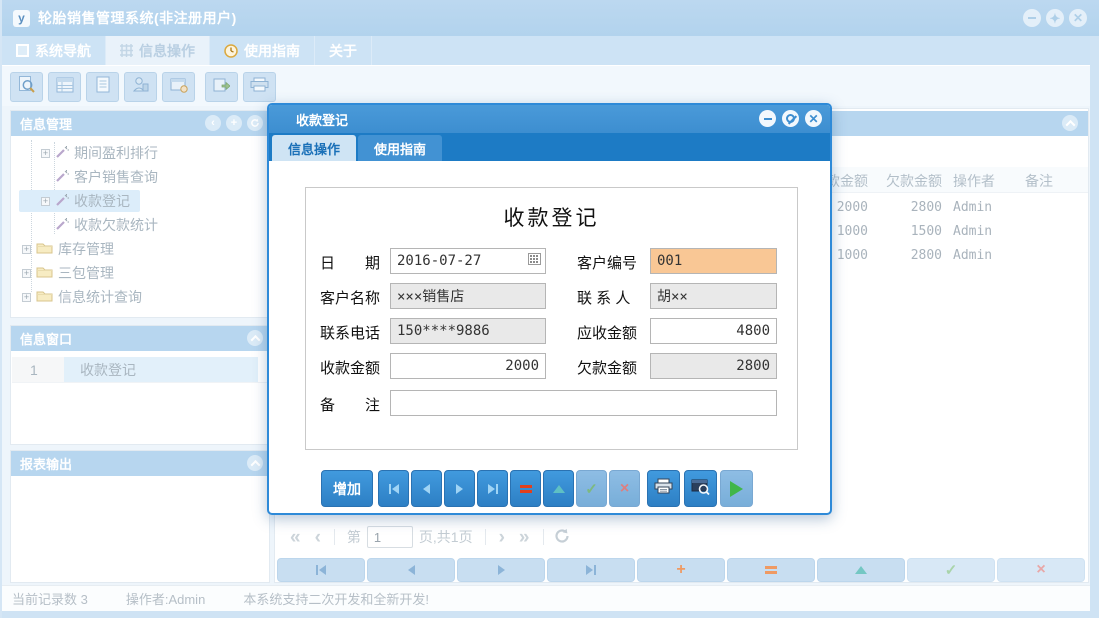  I want to click on menu-item-system-nav: 系统导航, so click(54, 50).